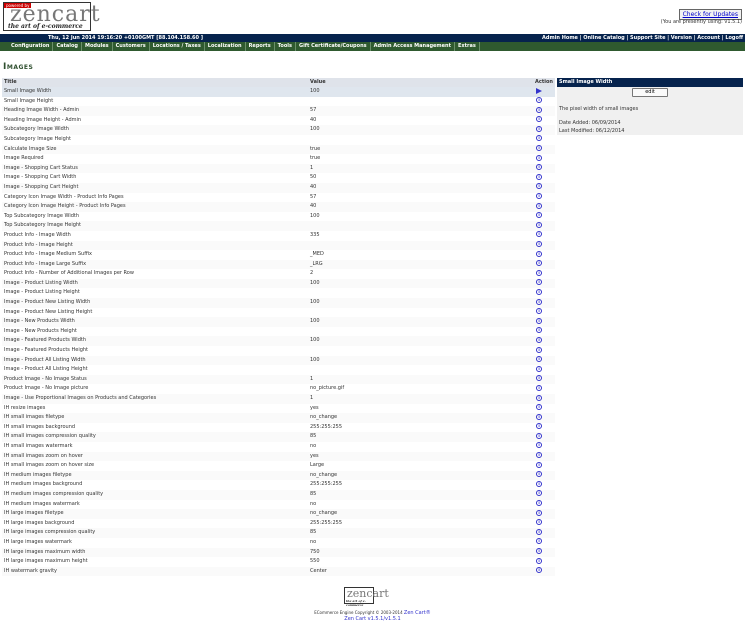 Image resolution: width=745 pixels, height=640 pixels. What do you see at coordinates (278, 217) in the screenshot?
I see `table-row: Top Subcategory Image Width 100 i` at bounding box center [278, 217].